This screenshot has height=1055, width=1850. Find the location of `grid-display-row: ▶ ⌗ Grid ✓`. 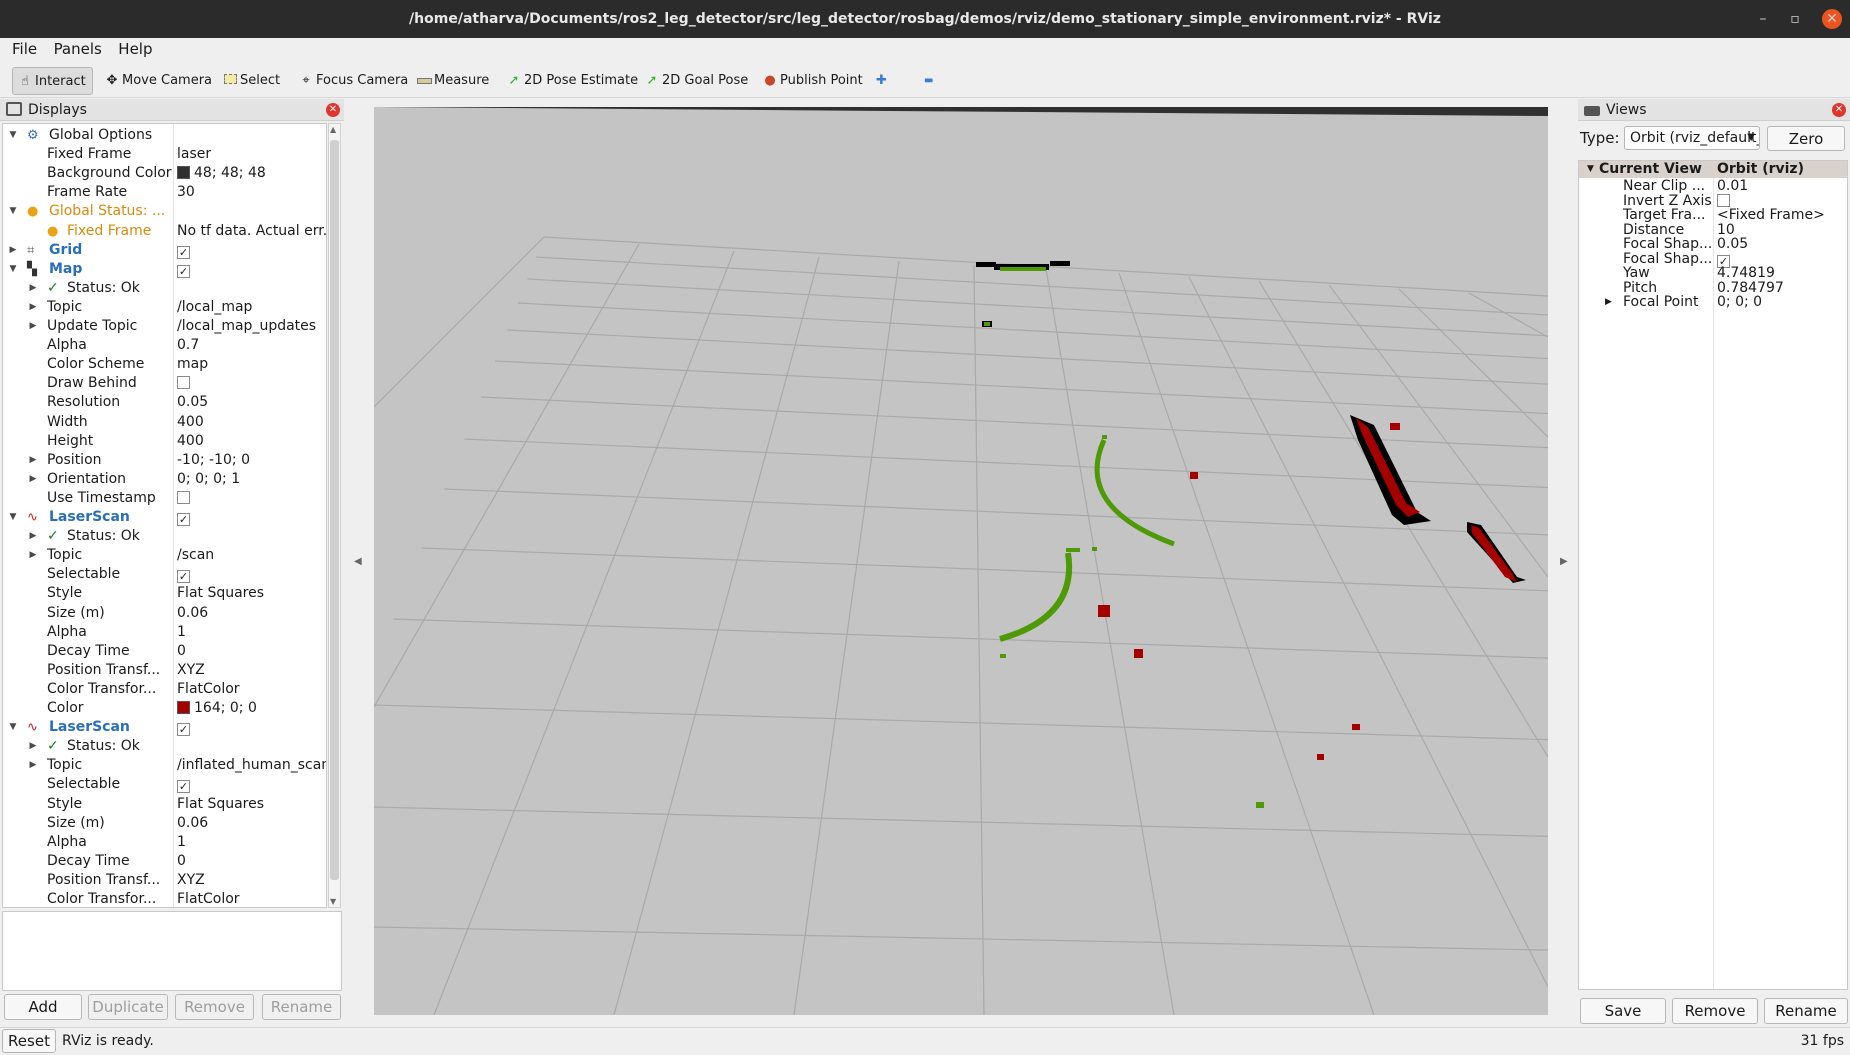

grid-display-row: ▶ ⌗ Grid ✓ is located at coordinates (164, 250).